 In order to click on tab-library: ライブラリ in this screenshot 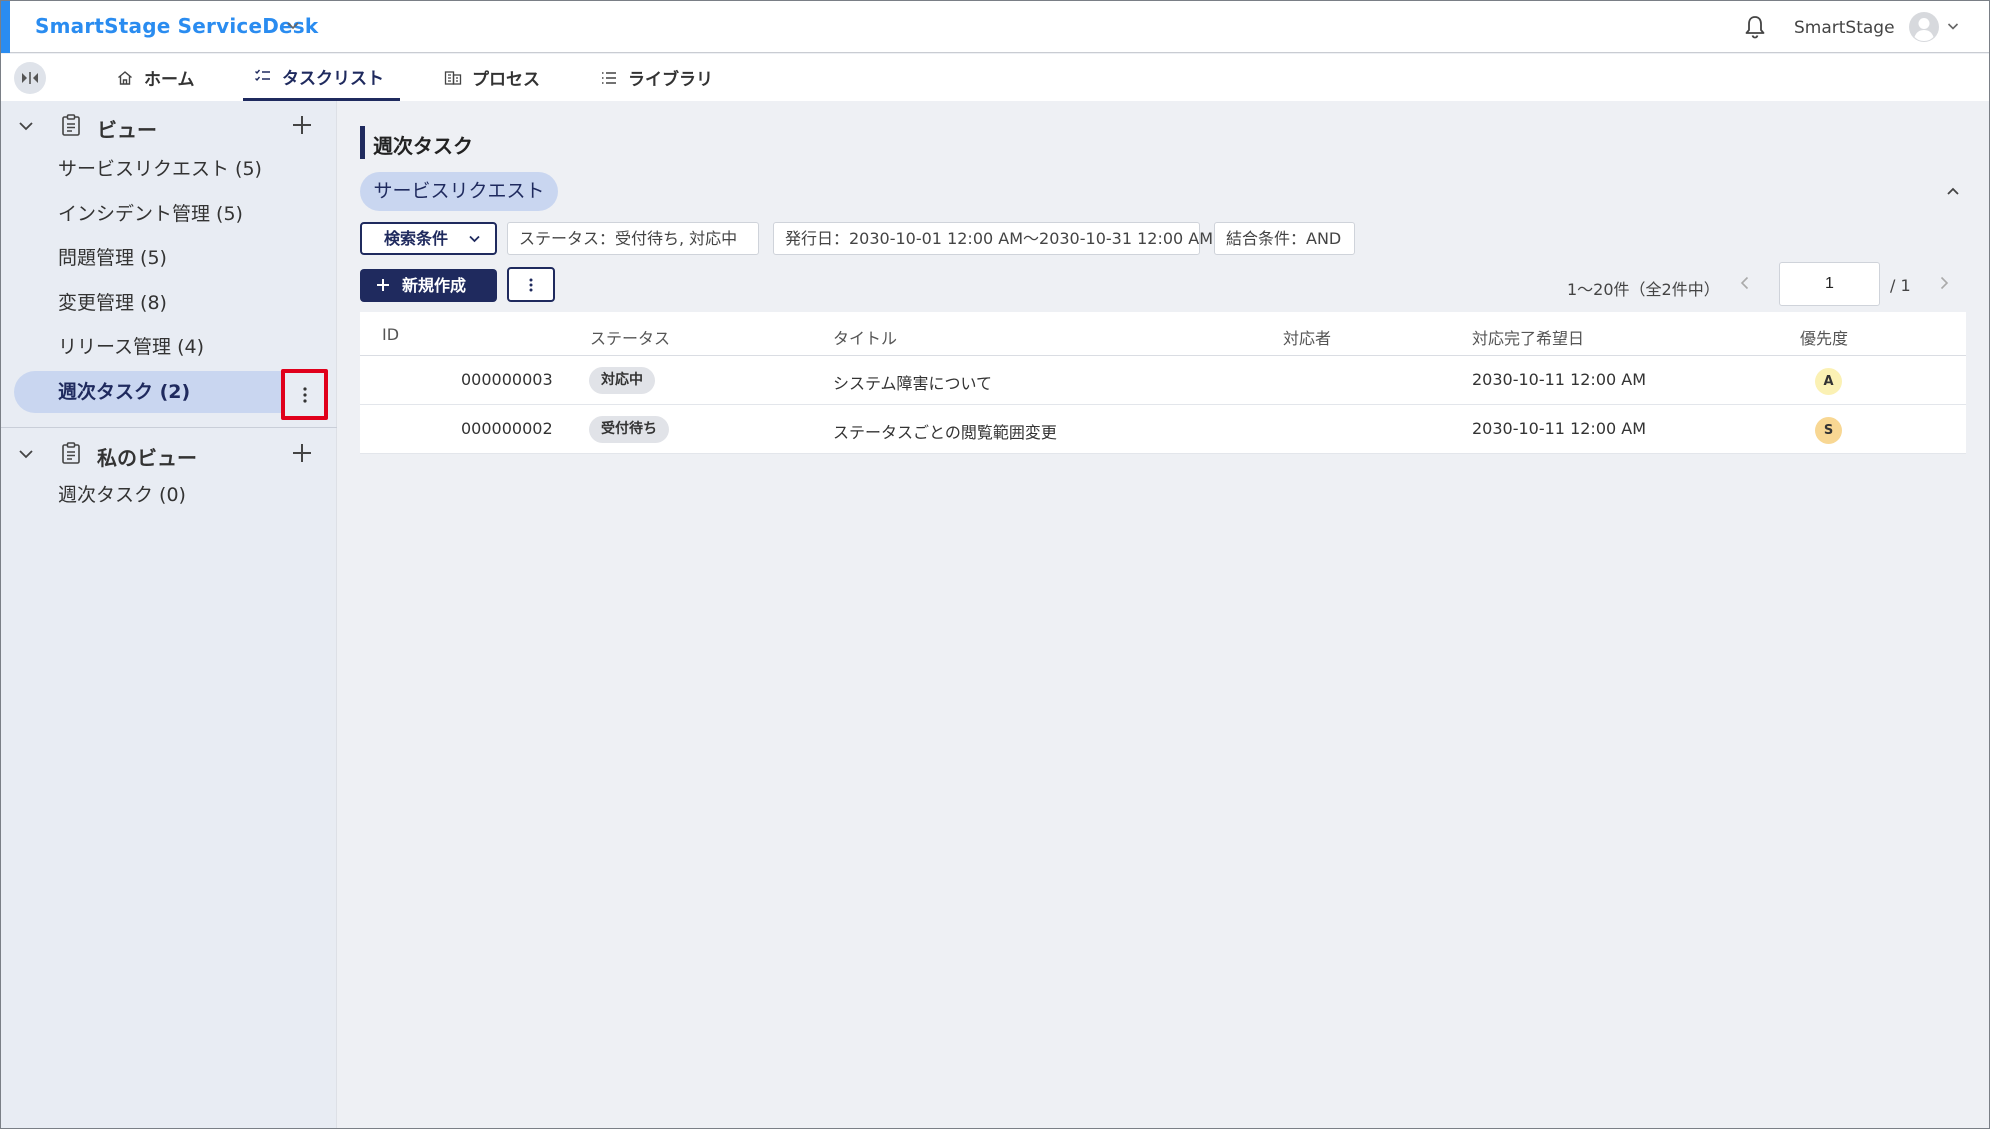, I will do `click(656, 77)`.